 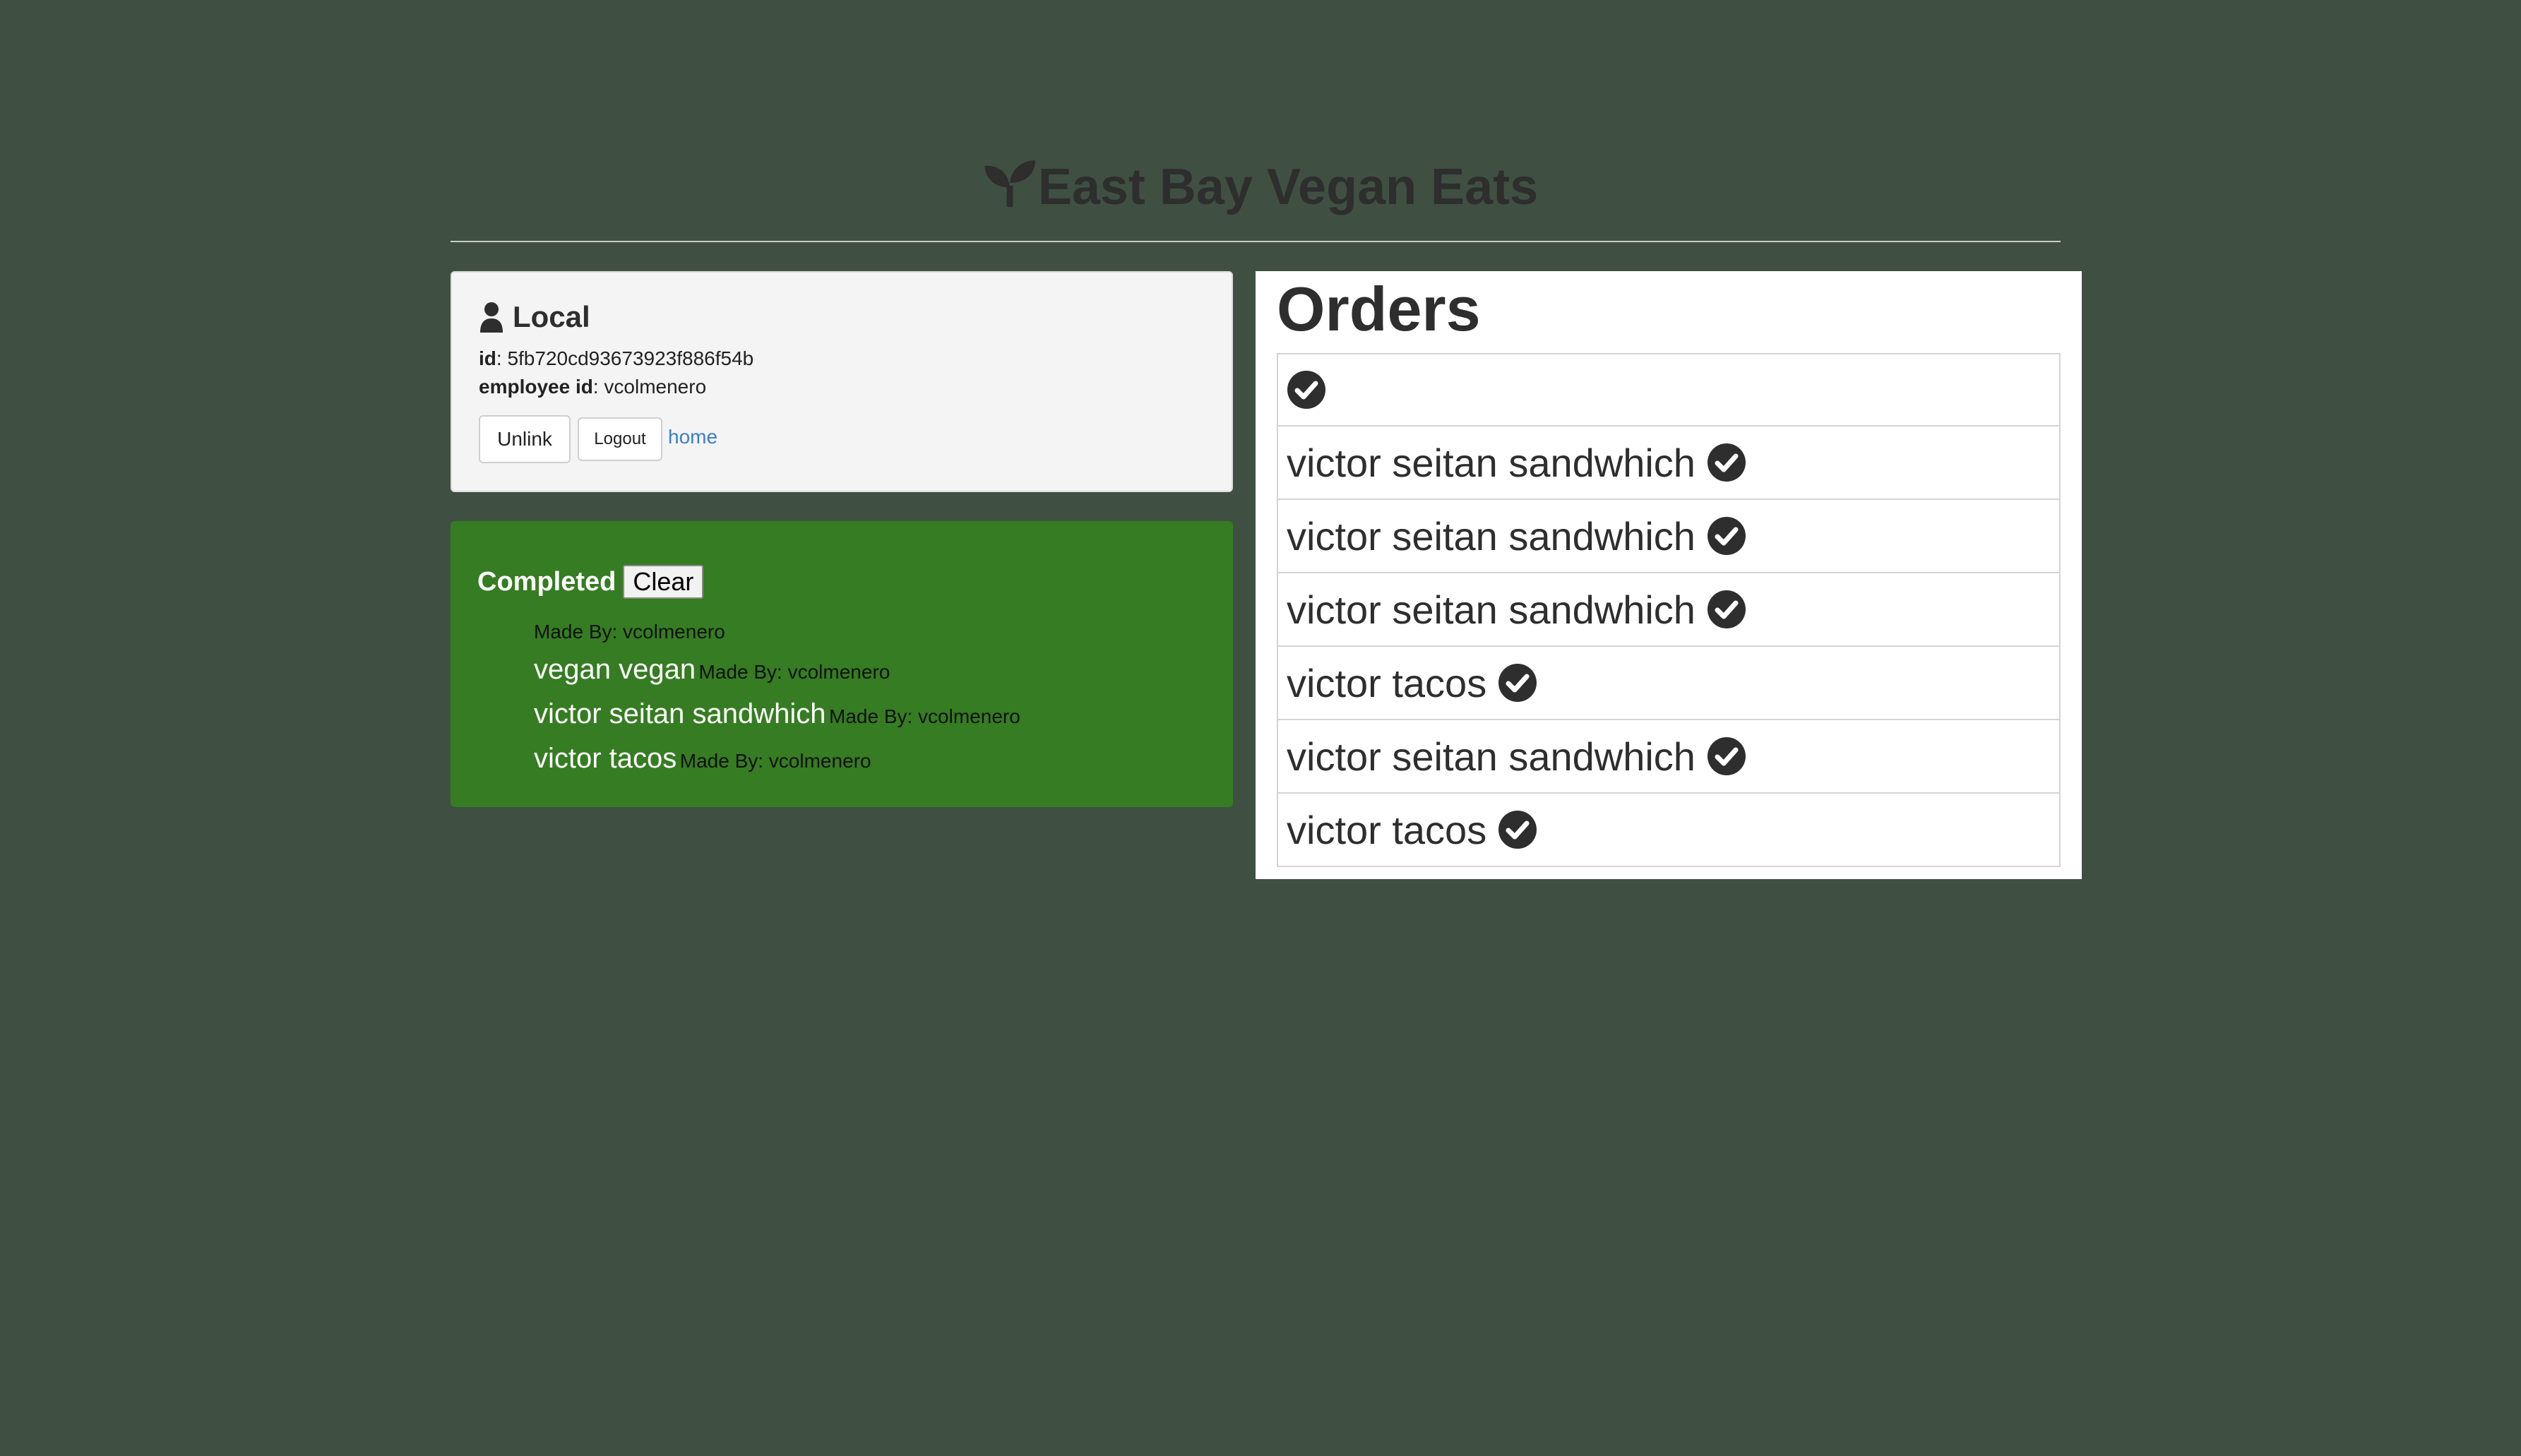 What do you see at coordinates (663, 582) in the screenshot?
I see `clear-button: Clear` at bounding box center [663, 582].